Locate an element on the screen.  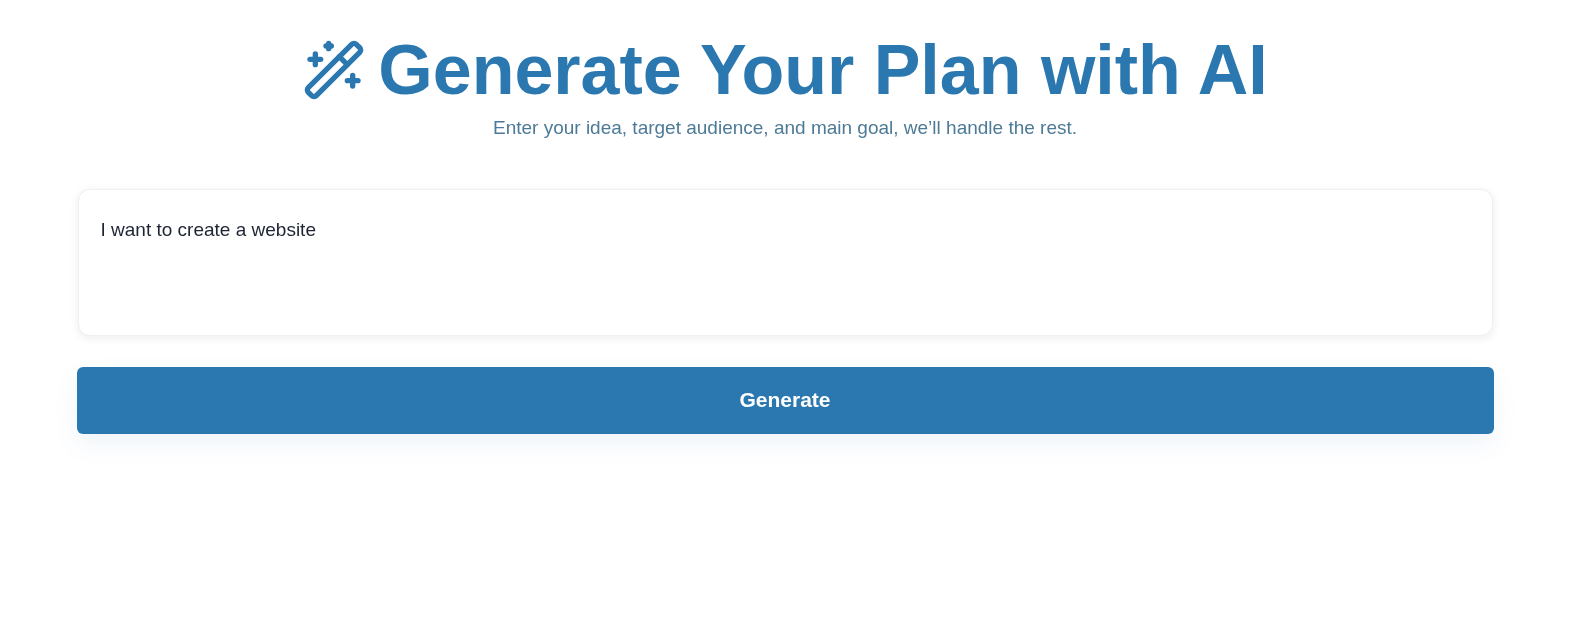
generate-button: Generate is located at coordinates (785, 400).